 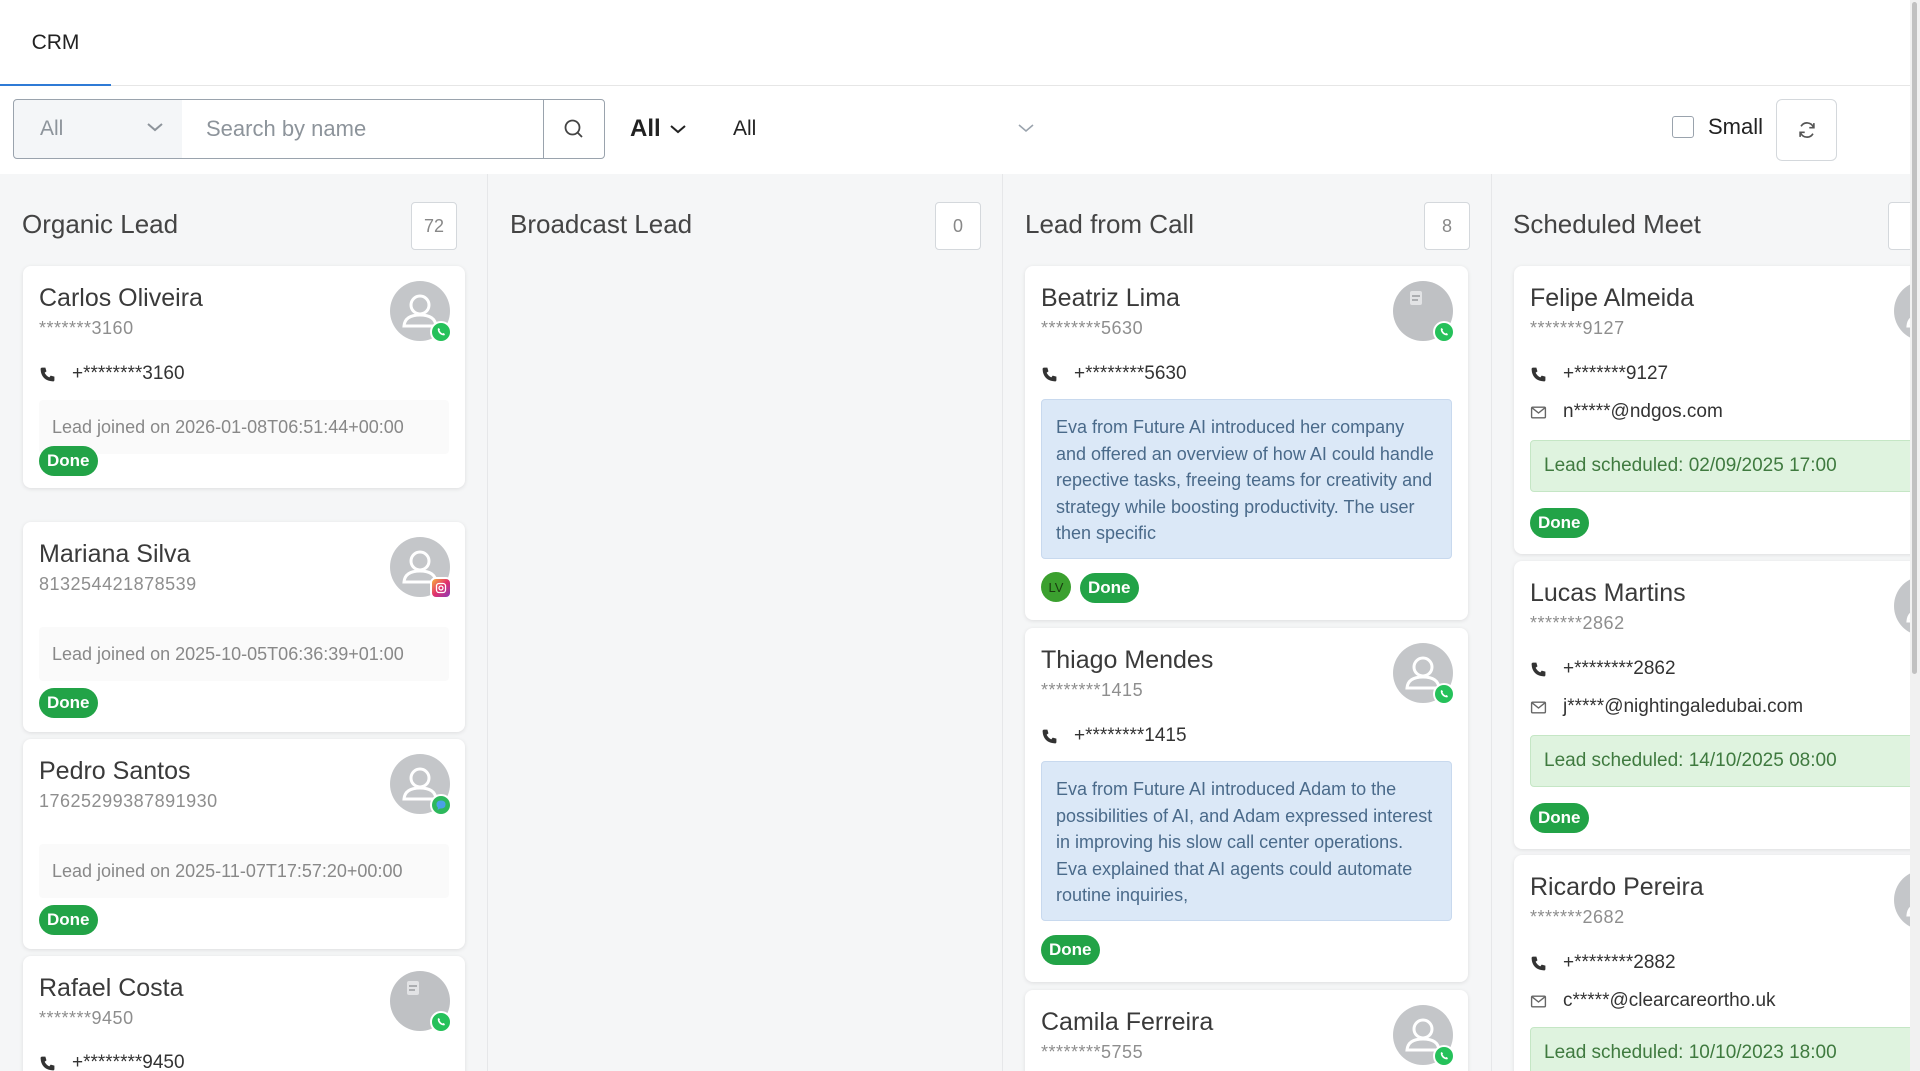 I want to click on search-input: Search by name, so click(x=363, y=129).